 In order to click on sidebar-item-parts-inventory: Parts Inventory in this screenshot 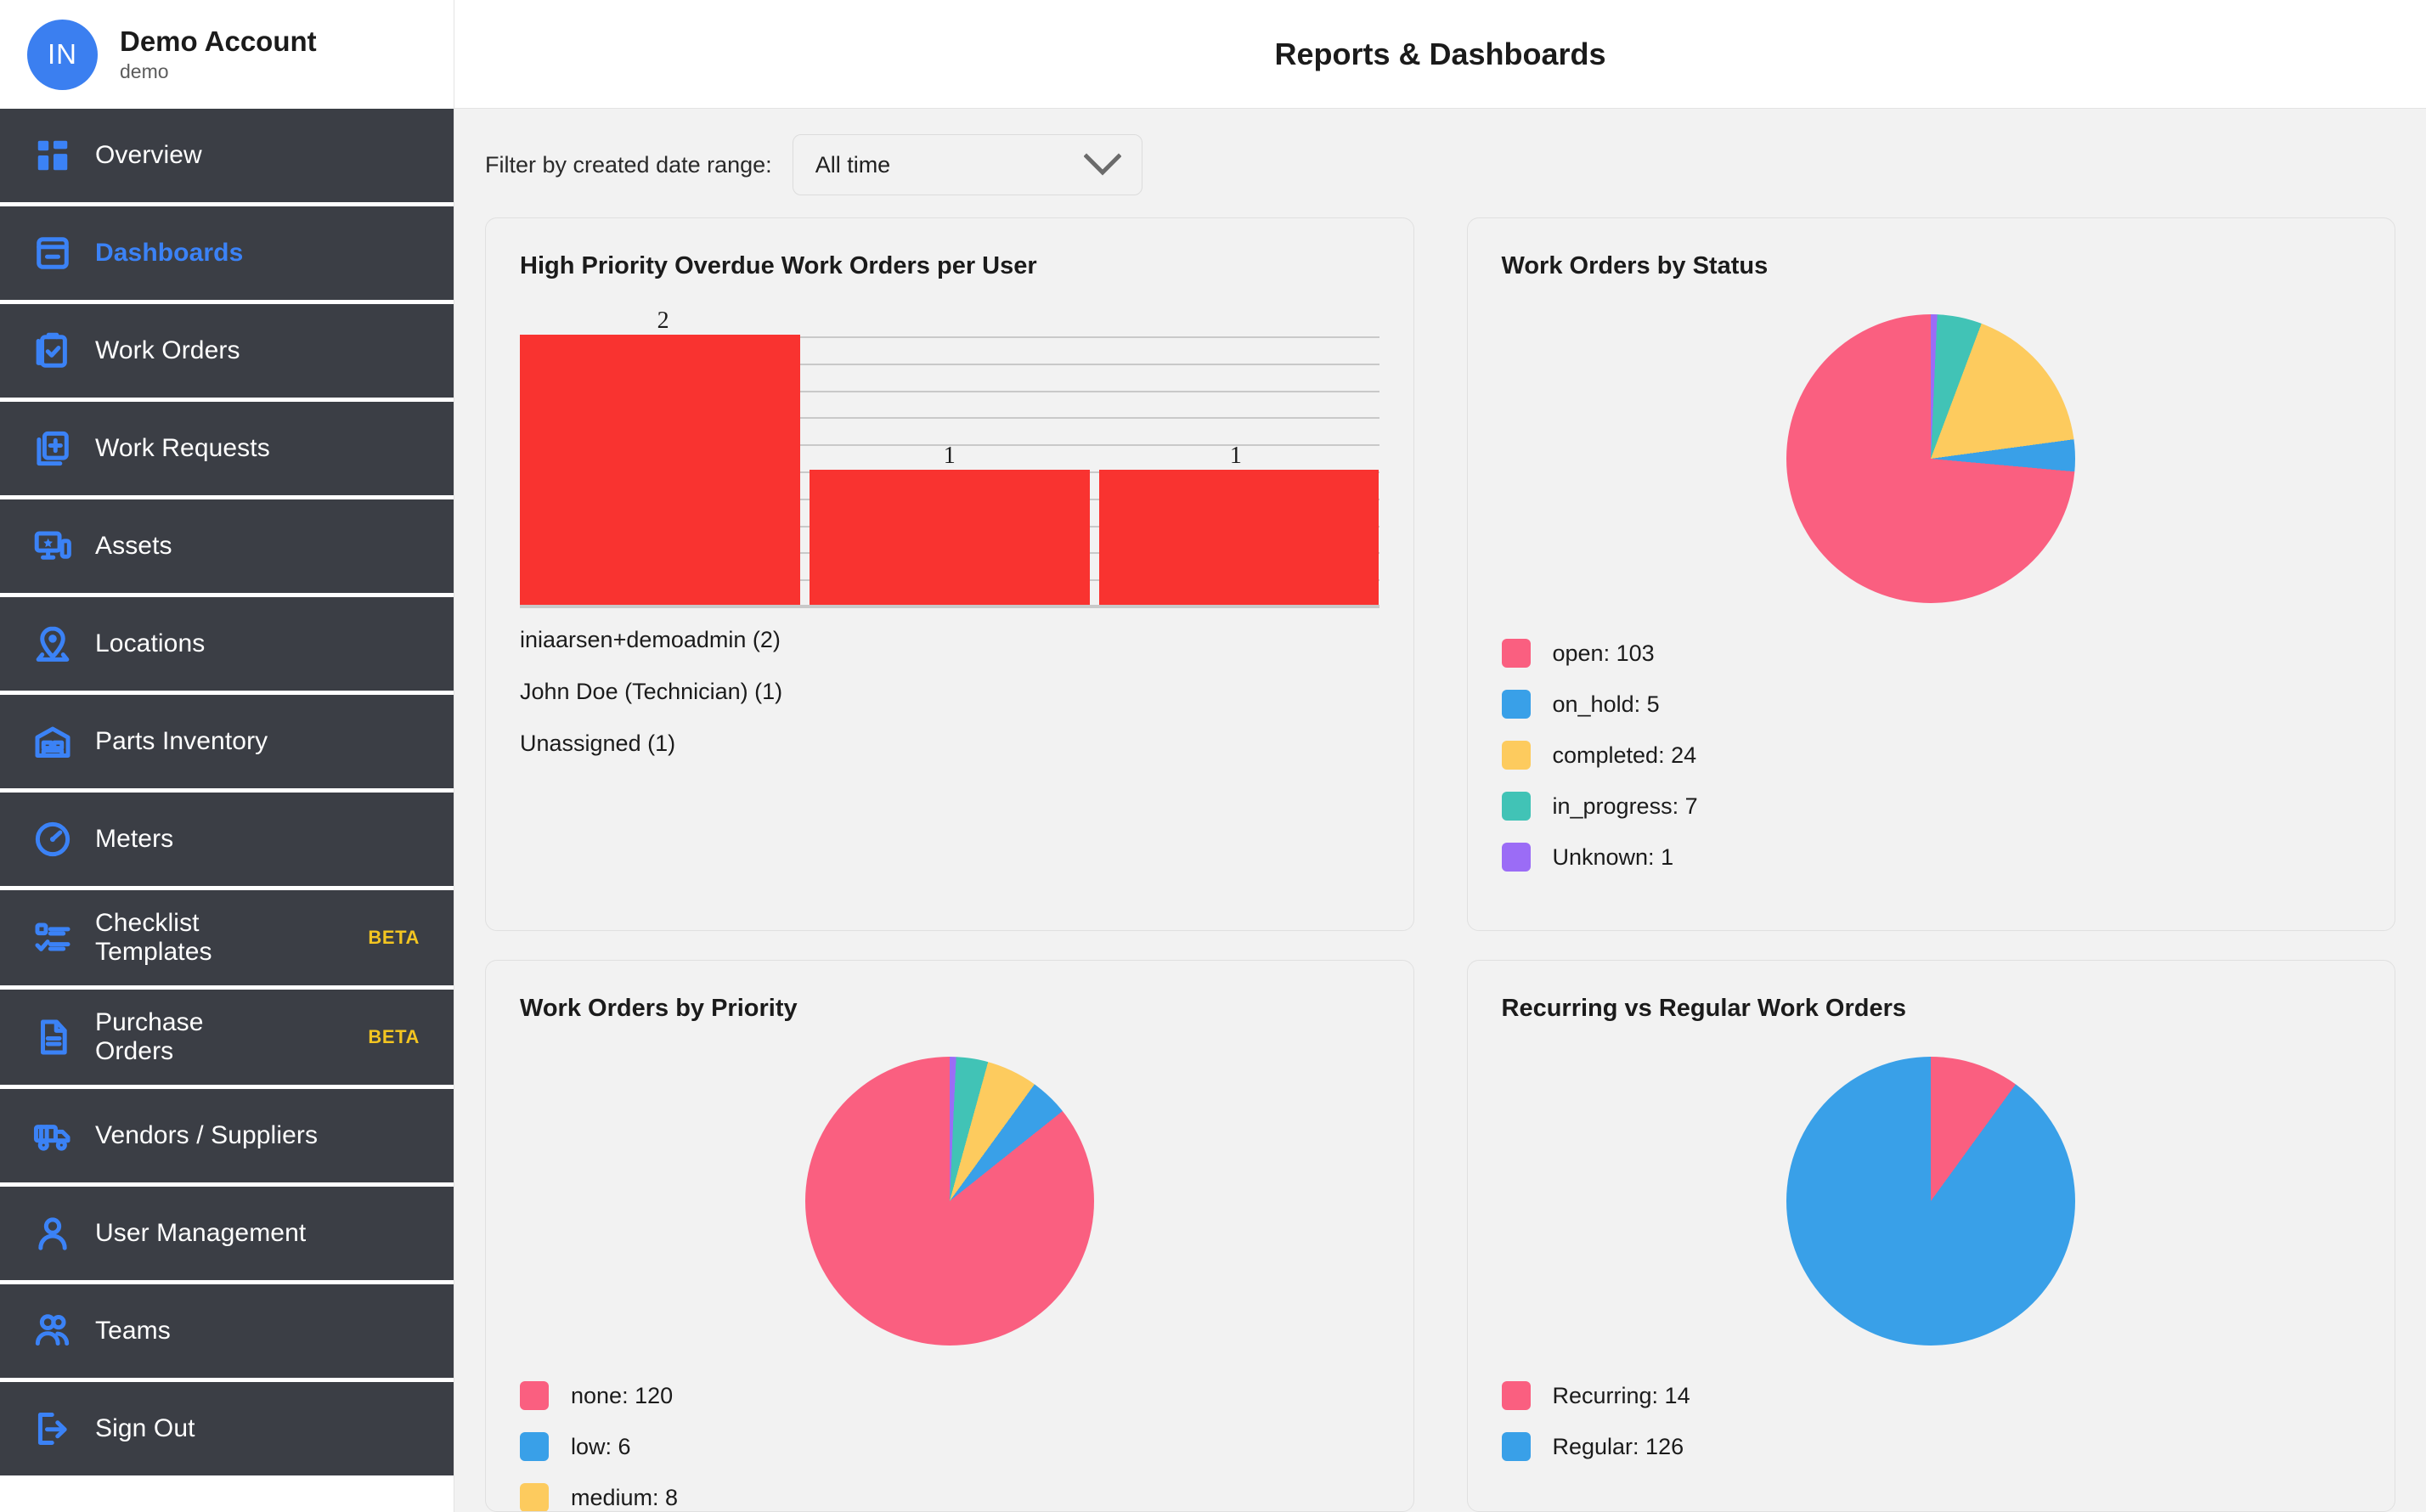, I will do `click(227, 741)`.